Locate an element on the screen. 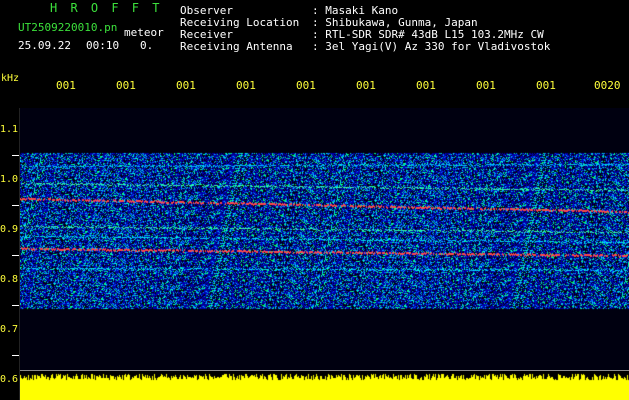 The height and width of the screenshot is (400, 629). meteor-label: meteor is located at coordinates (144, 32).